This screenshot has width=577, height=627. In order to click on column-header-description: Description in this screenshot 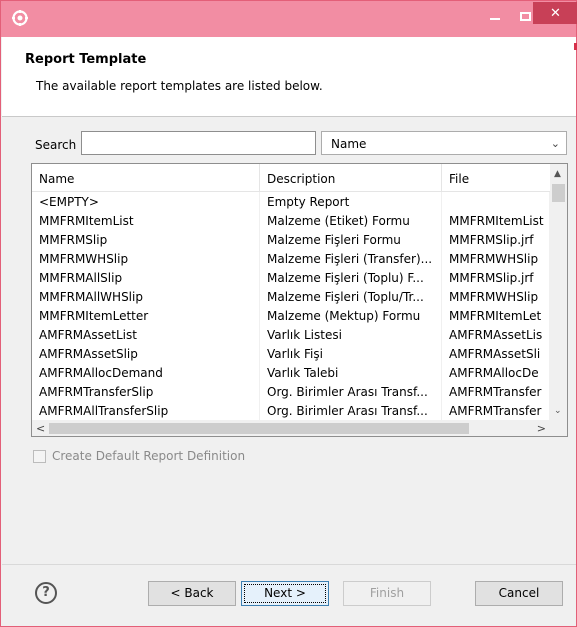, I will do `click(351, 178)`.